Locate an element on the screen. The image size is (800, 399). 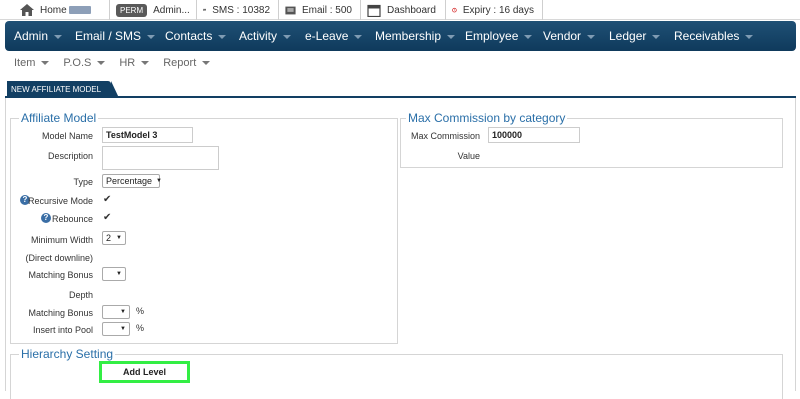
nav-receivables: Receivables is located at coordinates (713, 36).